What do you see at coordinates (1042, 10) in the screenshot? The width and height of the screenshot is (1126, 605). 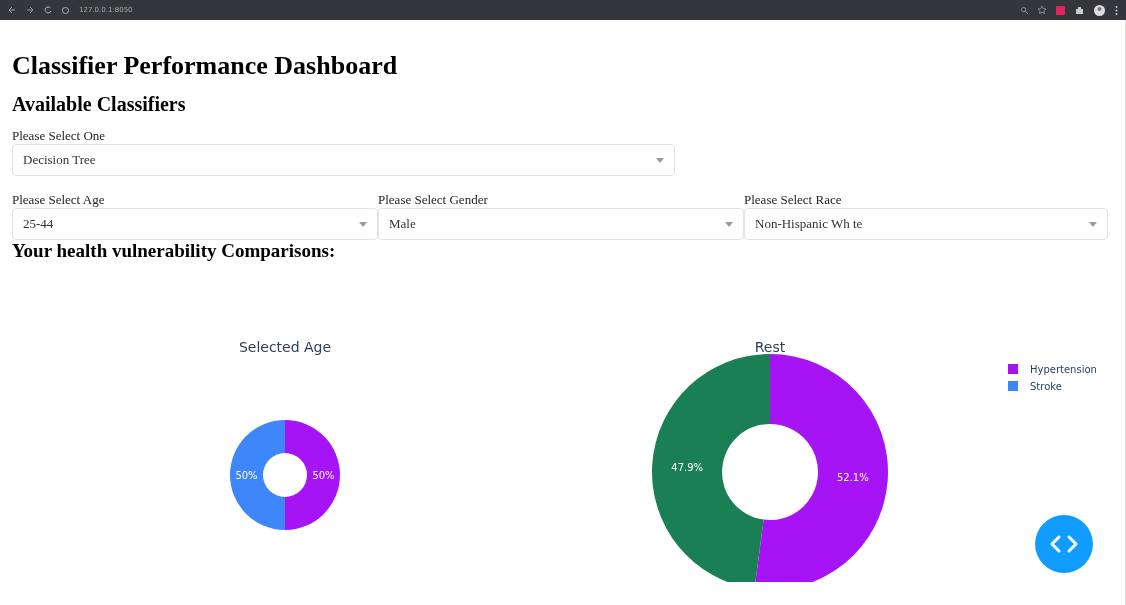 I see `star-icon` at bounding box center [1042, 10].